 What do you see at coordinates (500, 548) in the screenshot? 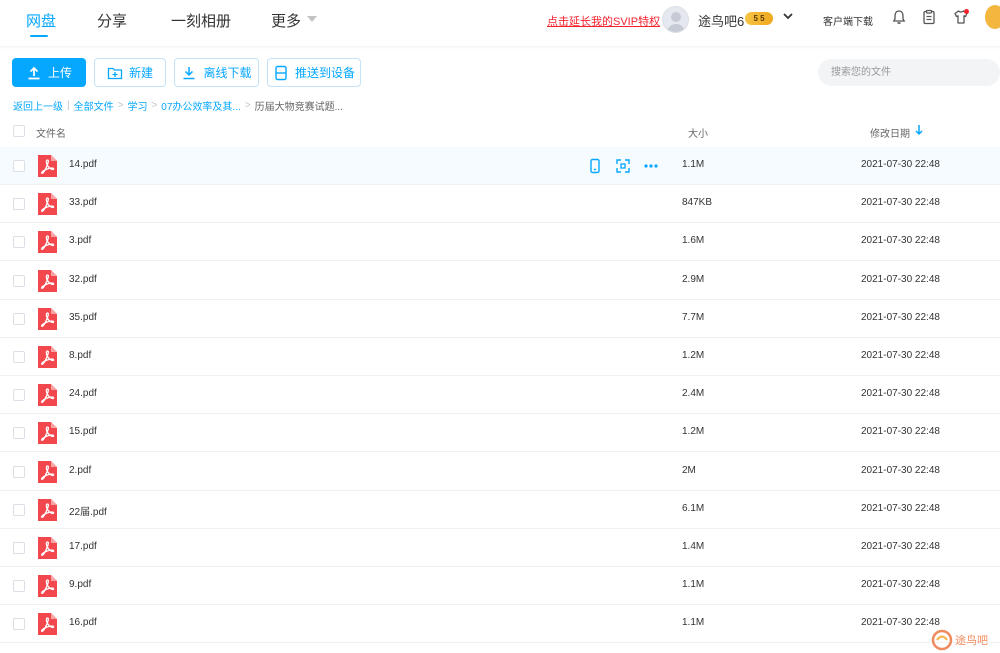
I see `table-row: 17.pdf 1.4M 2021-07-30 22:48` at bounding box center [500, 548].